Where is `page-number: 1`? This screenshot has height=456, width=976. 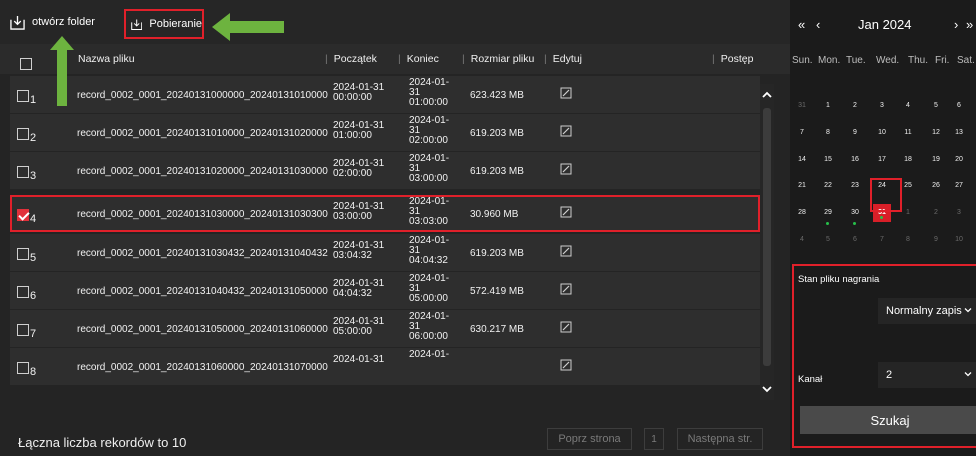 page-number: 1 is located at coordinates (654, 439).